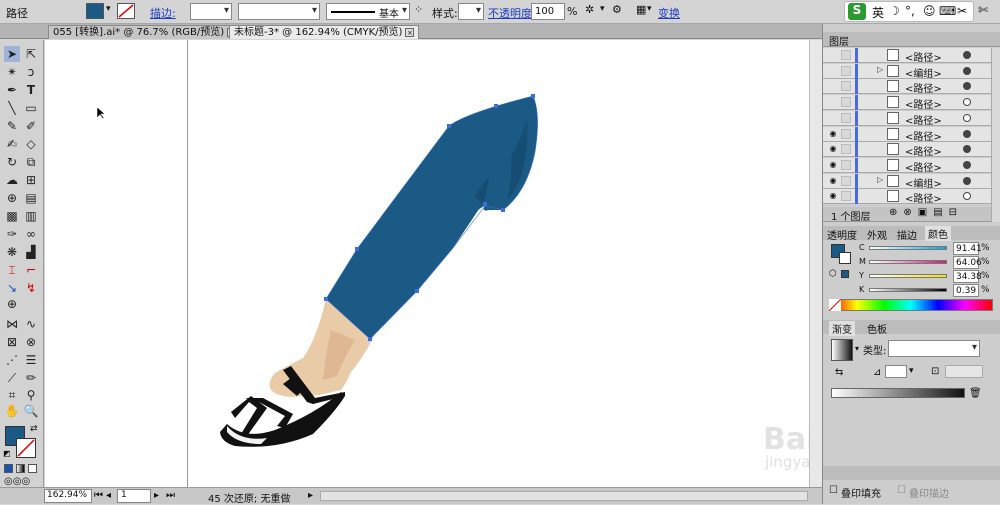 The width and height of the screenshot is (1000, 505). I want to click on knife-tool-icon: ⟋, so click(12, 378).